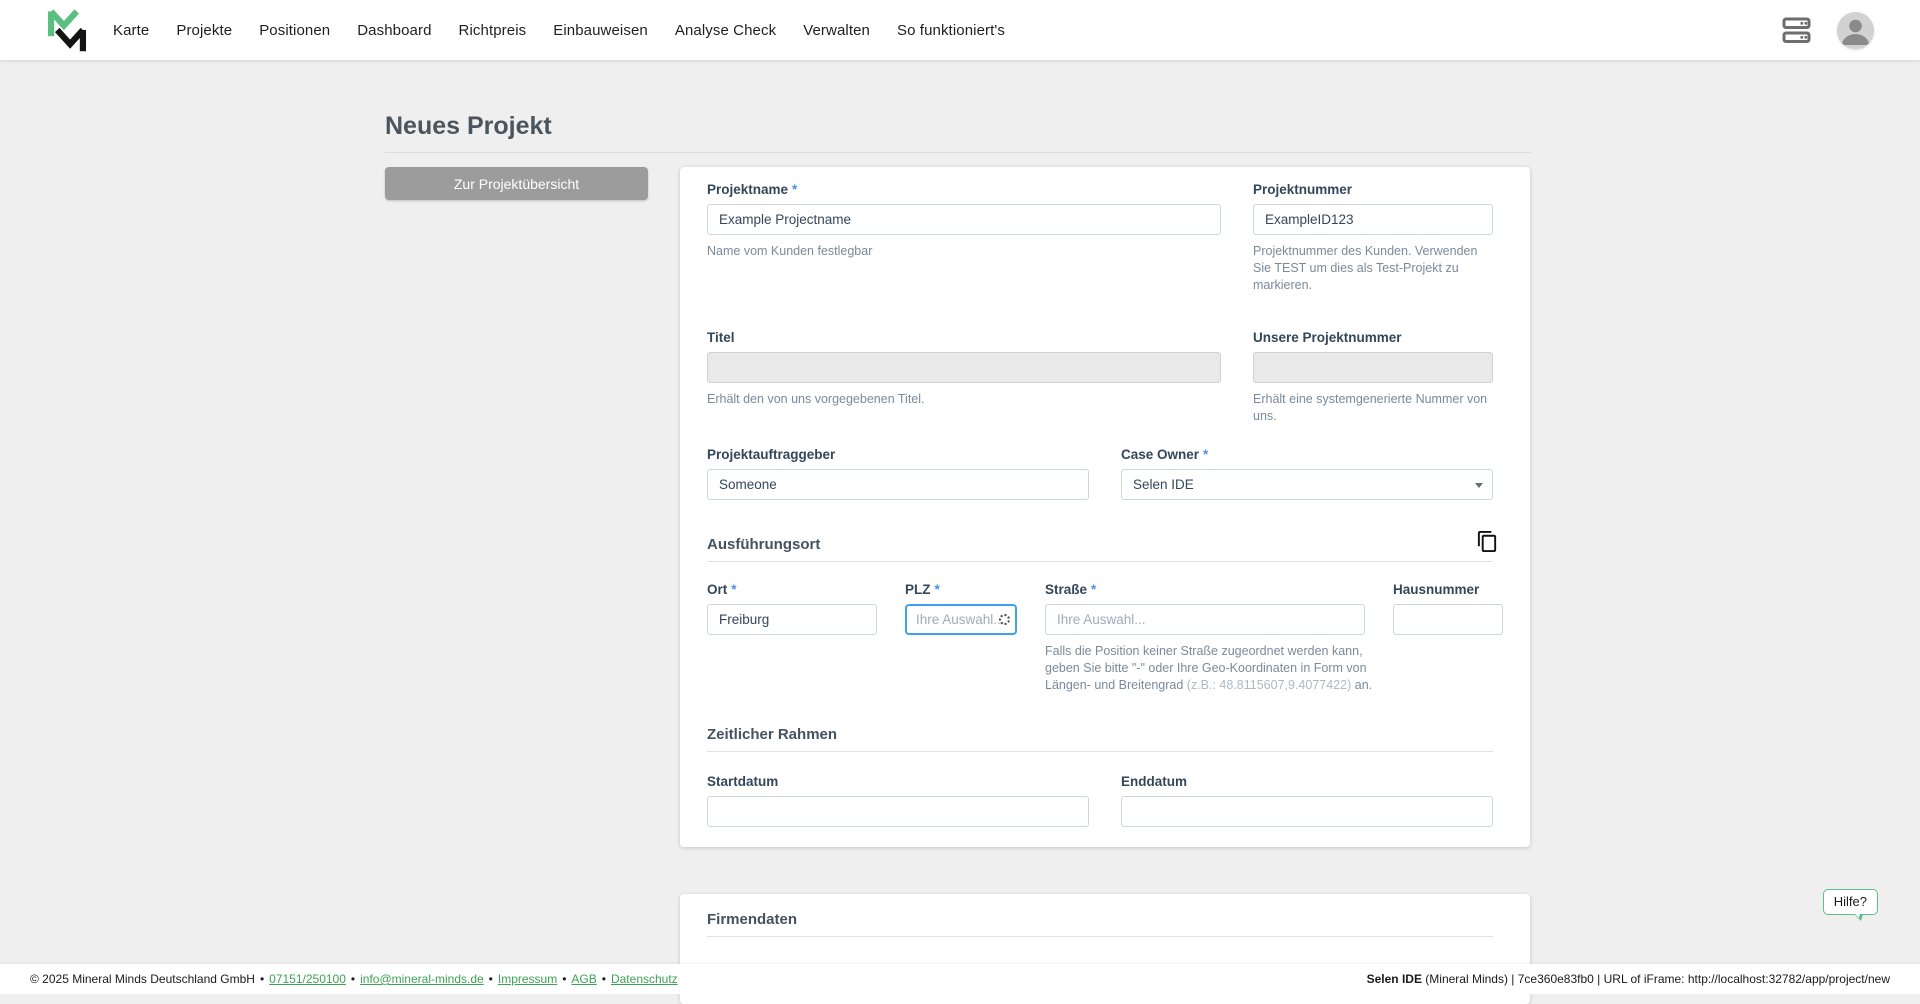  Describe the element at coordinates (958, 152) in the screenshot. I see `title-divider` at that location.